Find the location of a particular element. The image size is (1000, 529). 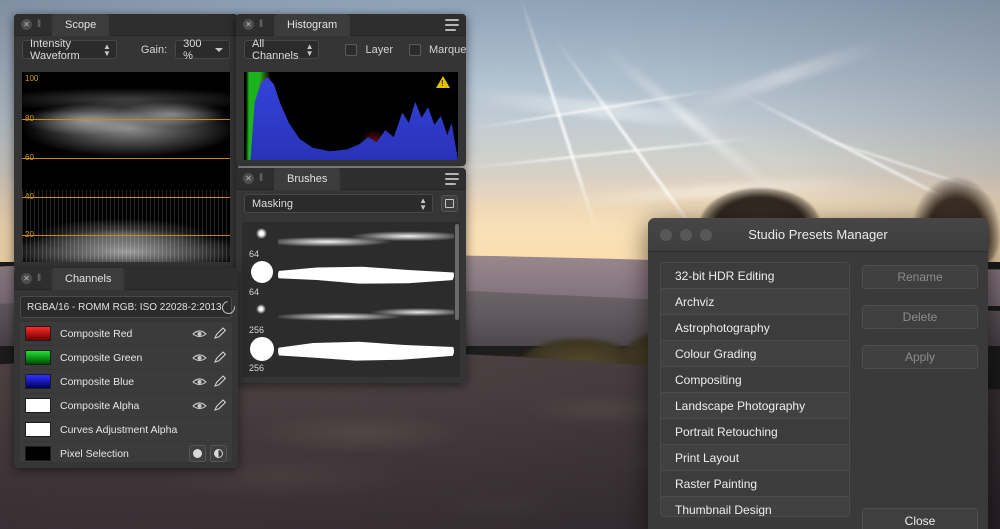

scope-mode-value: Intensity Waveform is located at coordinates (55, 49).